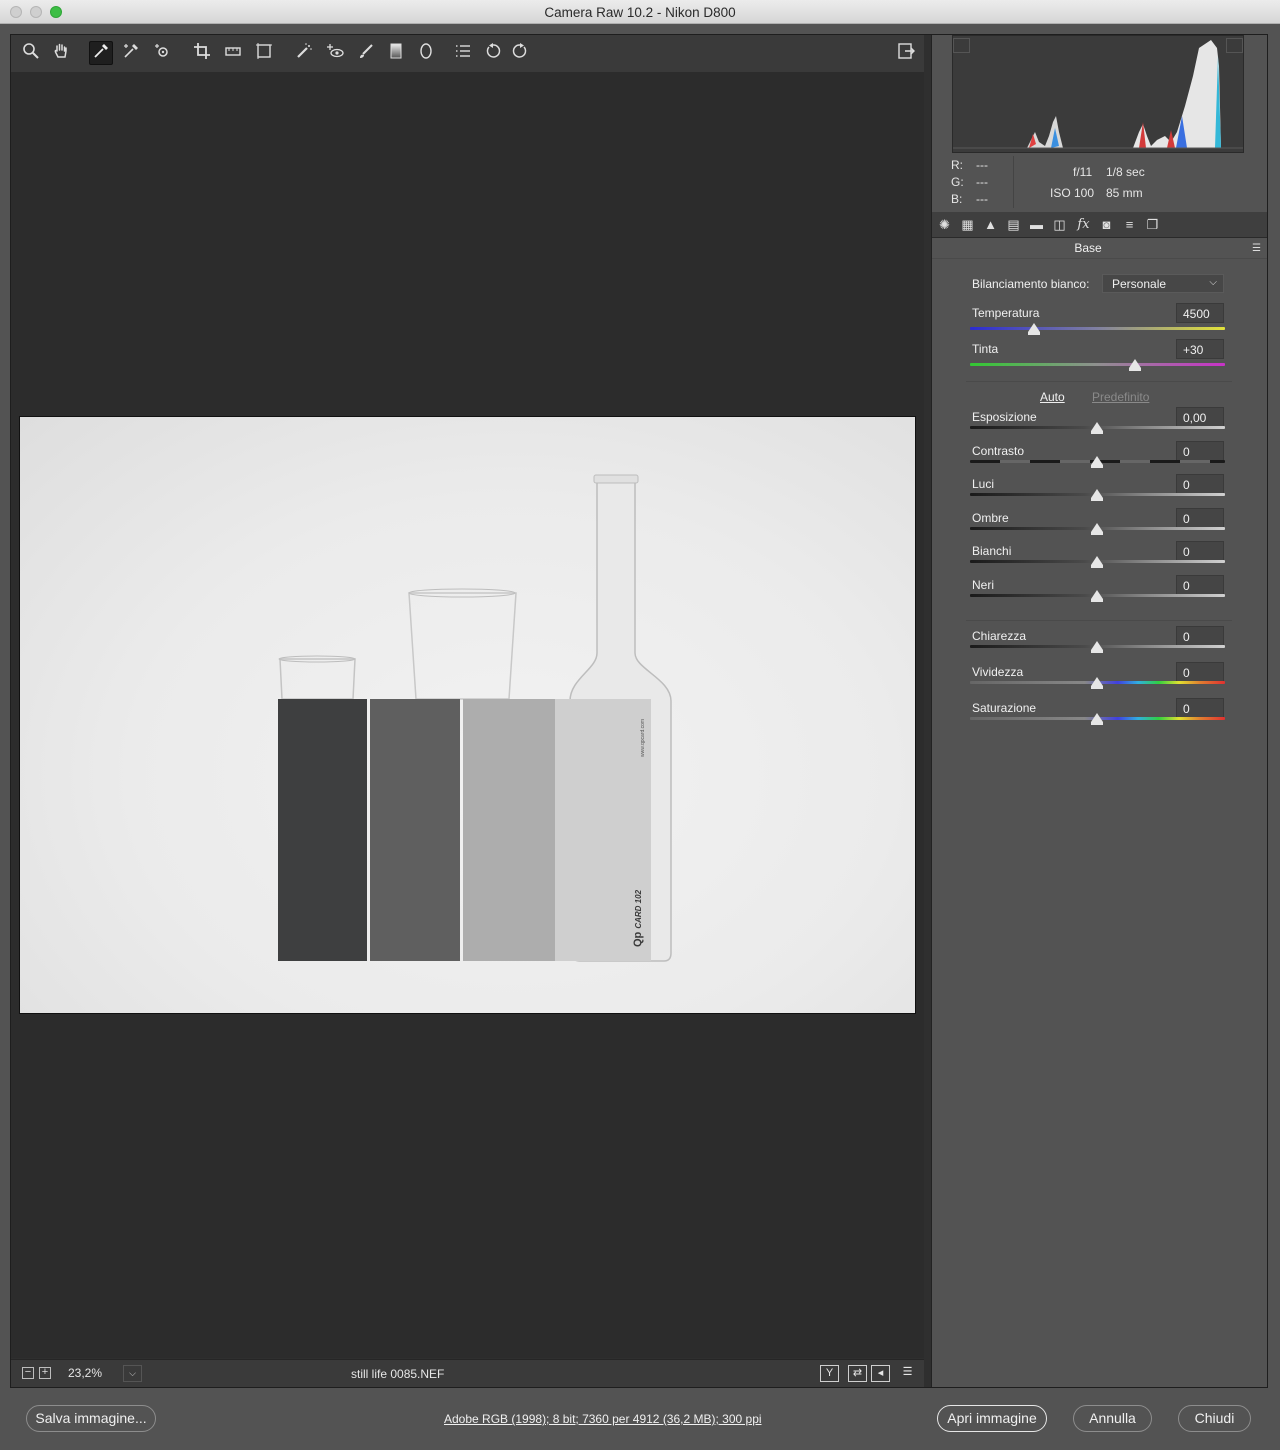 The width and height of the screenshot is (1280, 1450). I want to click on vividezza-value: 0, so click(1200, 671).